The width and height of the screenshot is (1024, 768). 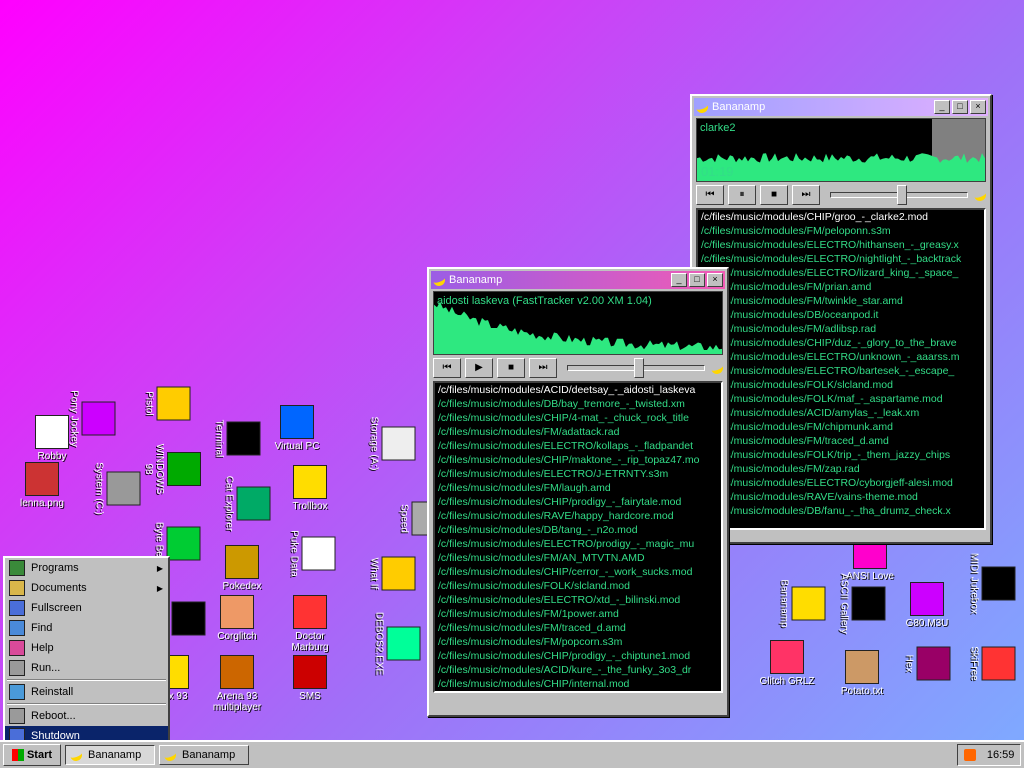 What do you see at coordinates (841, 287) in the screenshot?
I see `playlist-item: /c/files/music/modules/FM/prian.amd` at bounding box center [841, 287].